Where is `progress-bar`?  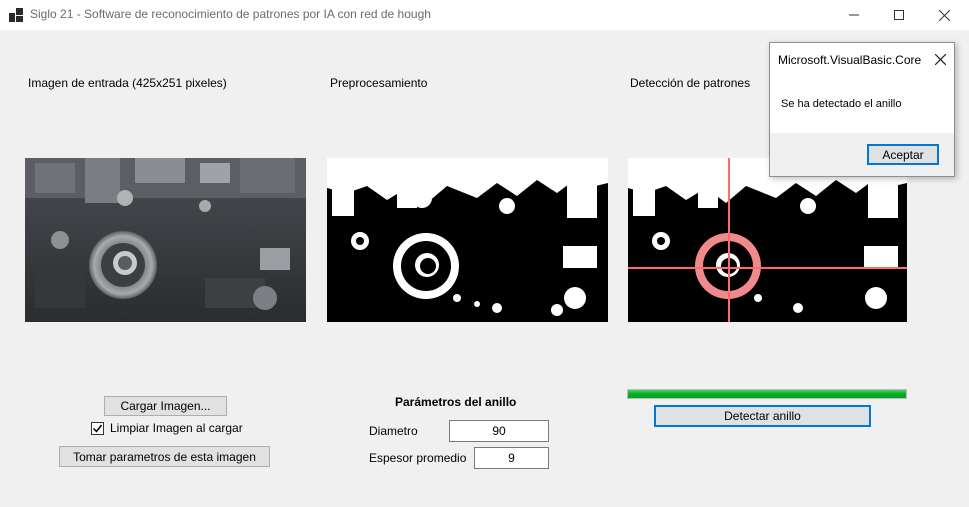 progress-bar is located at coordinates (767, 394).